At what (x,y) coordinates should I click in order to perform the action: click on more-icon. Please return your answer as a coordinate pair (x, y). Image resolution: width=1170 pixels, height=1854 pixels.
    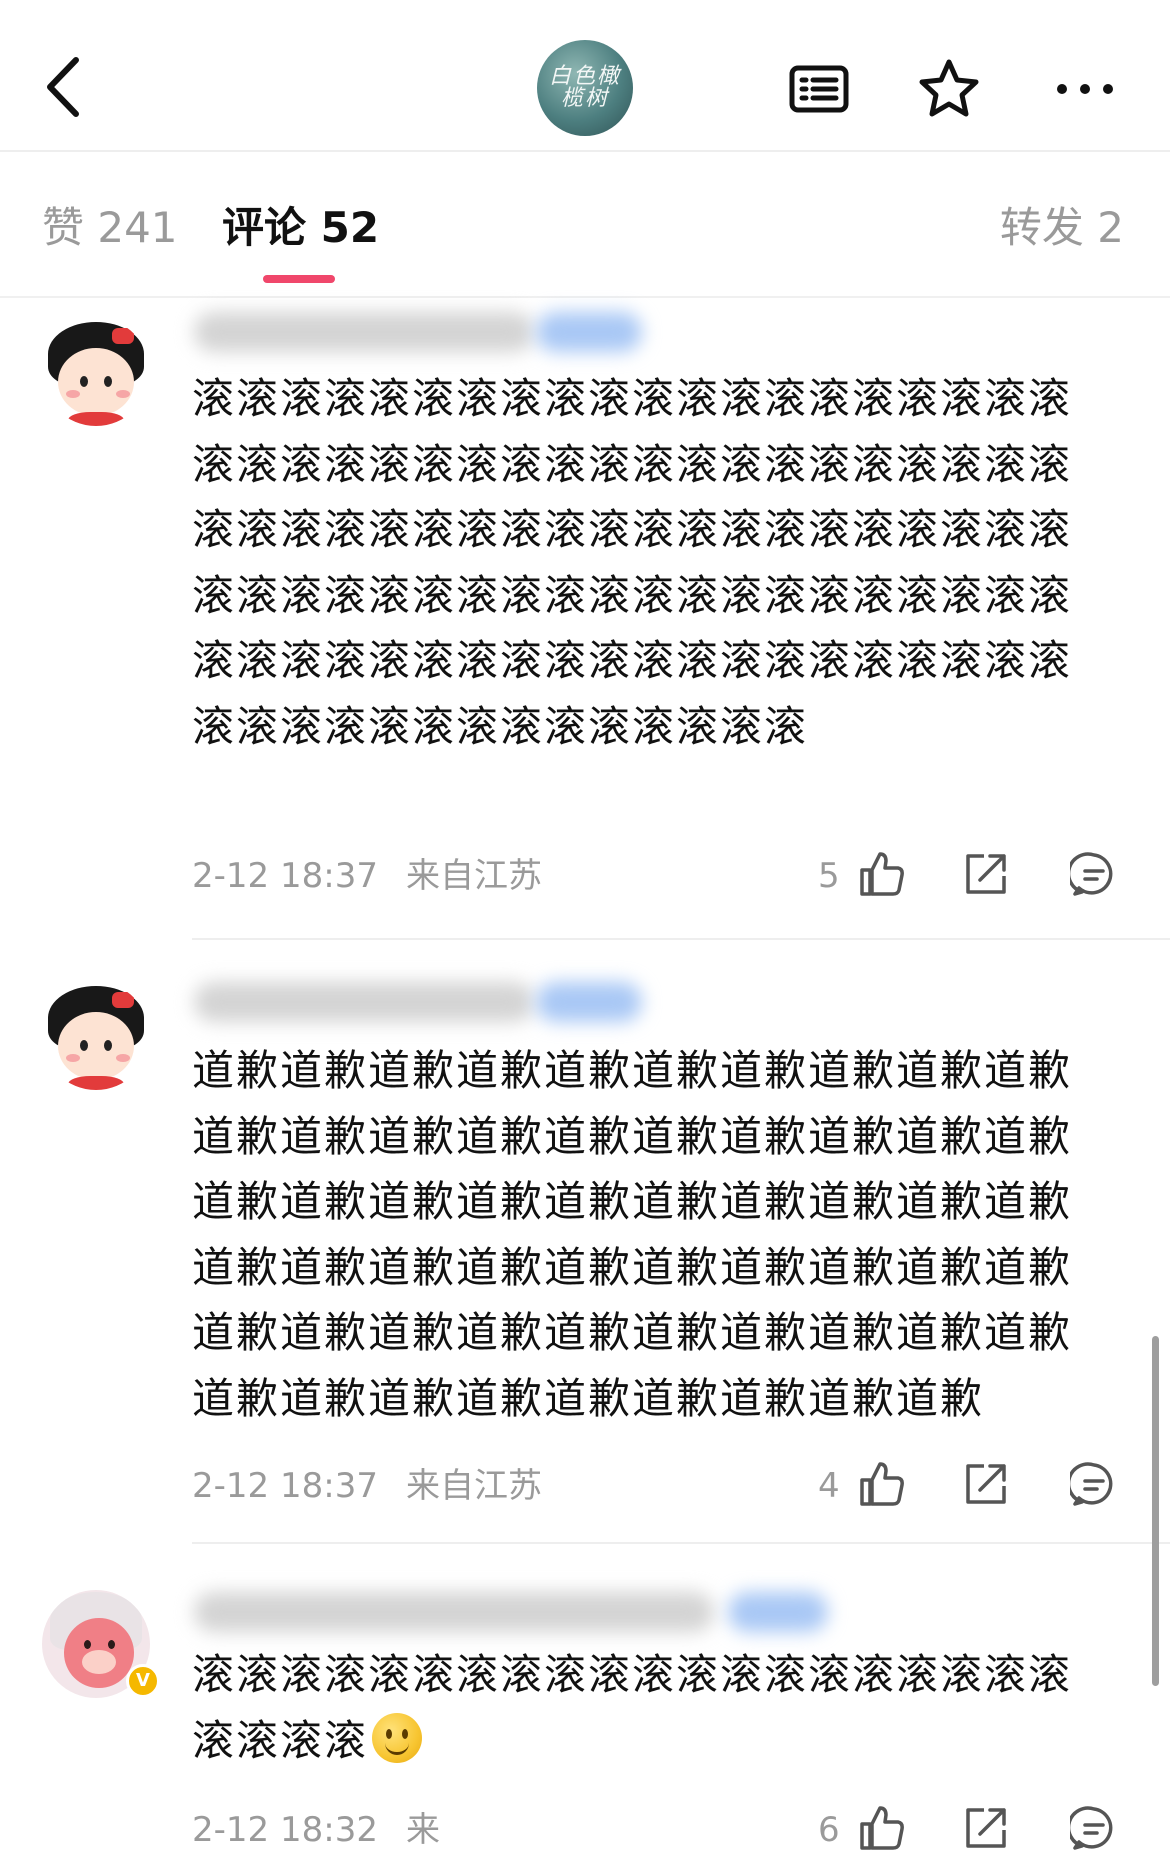
    Looking at the image, I should click on (1085, 89).